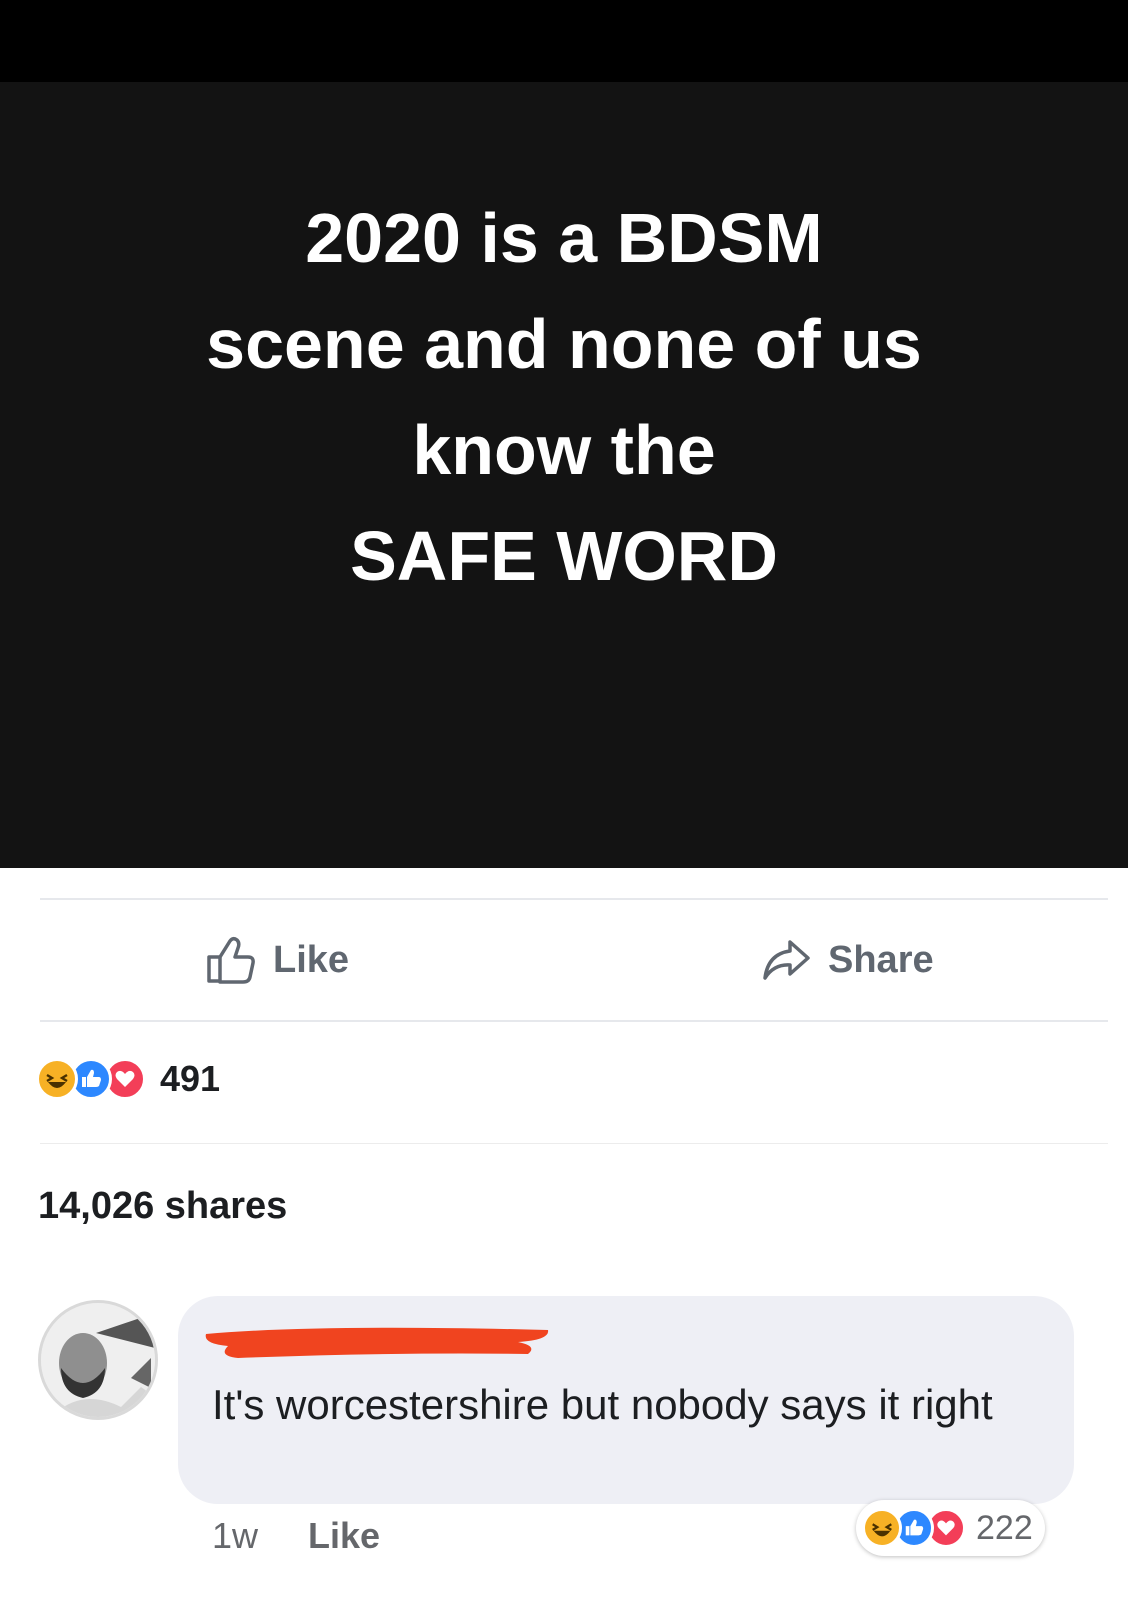 The image size is (1128, 1600). Describe the element at coordinates (881, 959) in the screenshot. I see `share-label: Share` at that location.